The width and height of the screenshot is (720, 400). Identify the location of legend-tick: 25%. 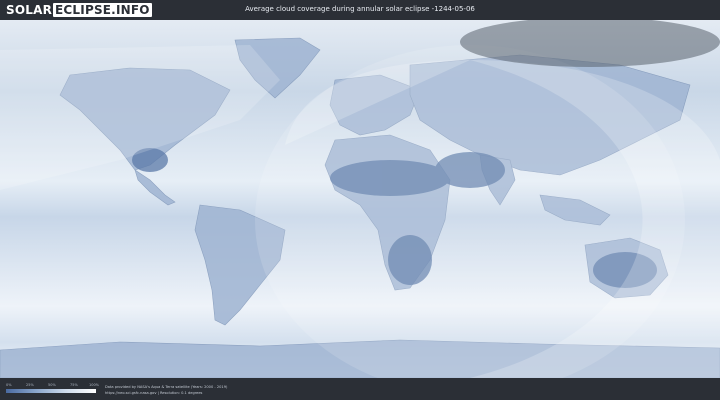
(30, 385).